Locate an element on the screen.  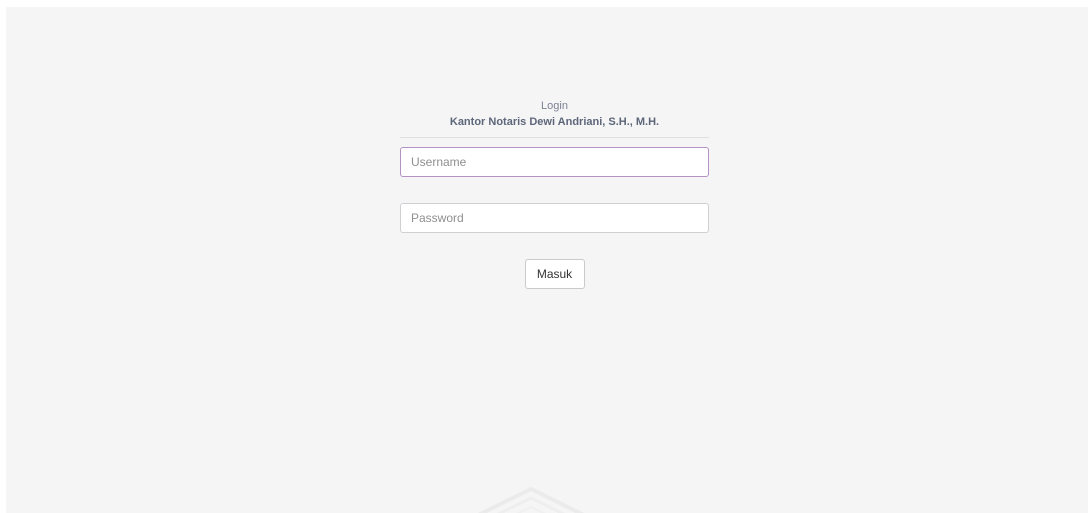
password-input is located at coordinates (554, 218).